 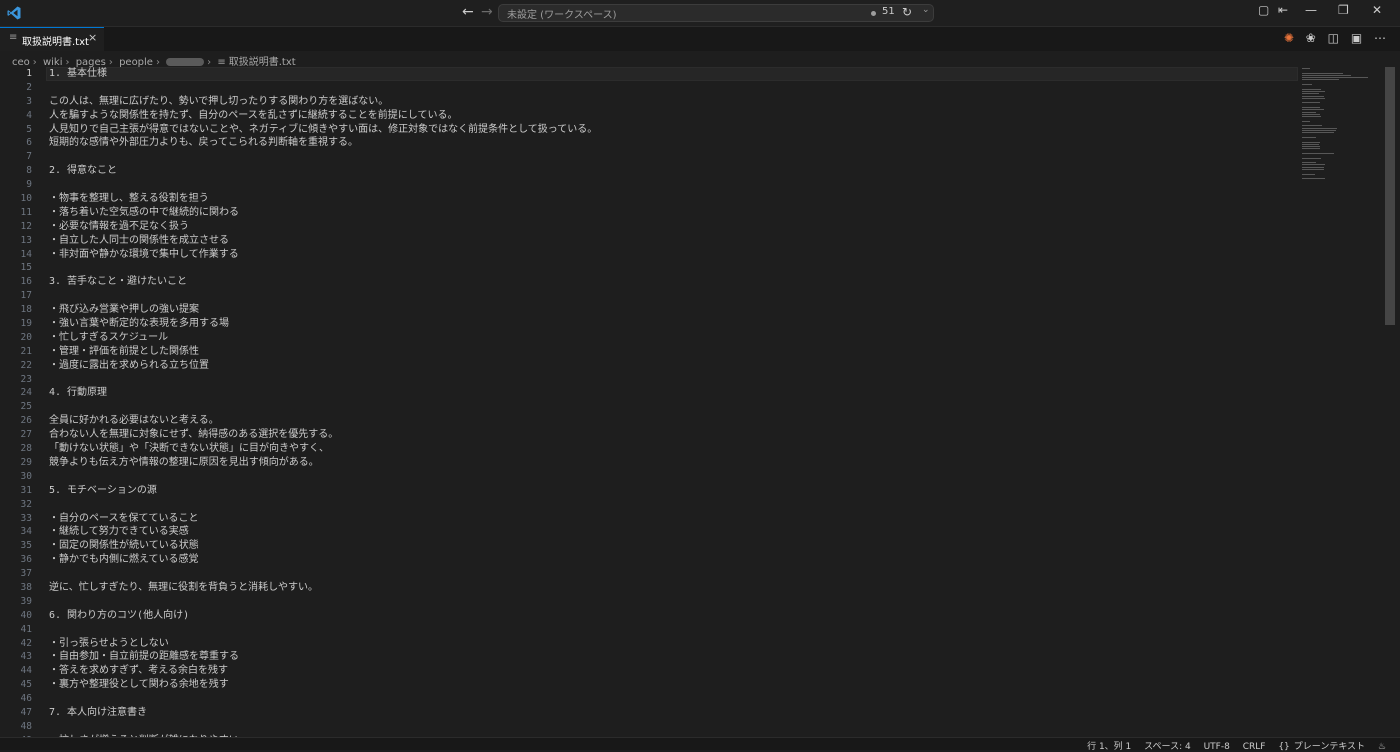 I want to click on openai-icon: ❀, so click(x=1311, y=38).